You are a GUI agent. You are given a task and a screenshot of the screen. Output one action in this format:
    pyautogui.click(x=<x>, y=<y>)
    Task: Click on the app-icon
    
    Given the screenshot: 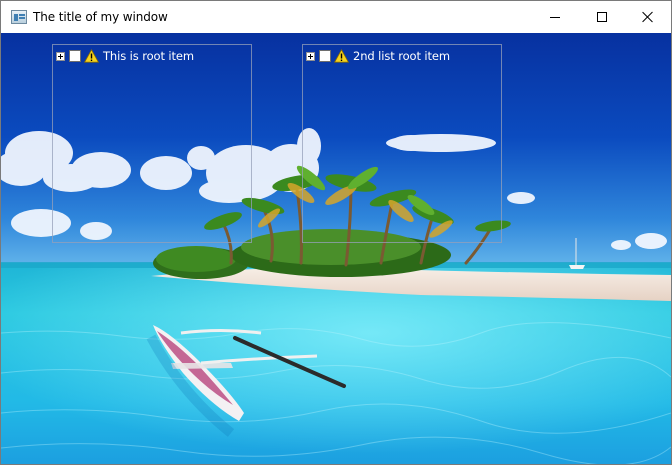 What is the action you would take?
    pyautogui.click(x=19, y=17)
    